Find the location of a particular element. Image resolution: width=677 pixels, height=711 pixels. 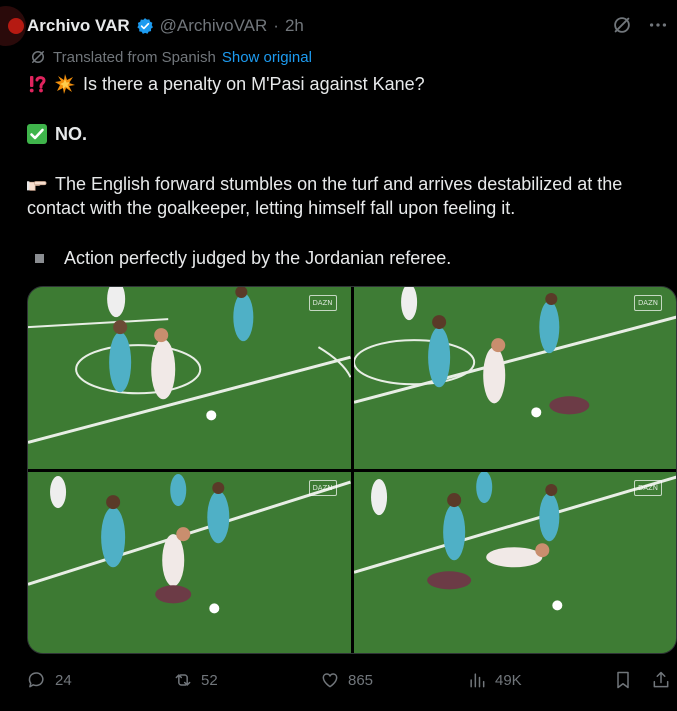

repost-icon is located at coordinates (183, 680).